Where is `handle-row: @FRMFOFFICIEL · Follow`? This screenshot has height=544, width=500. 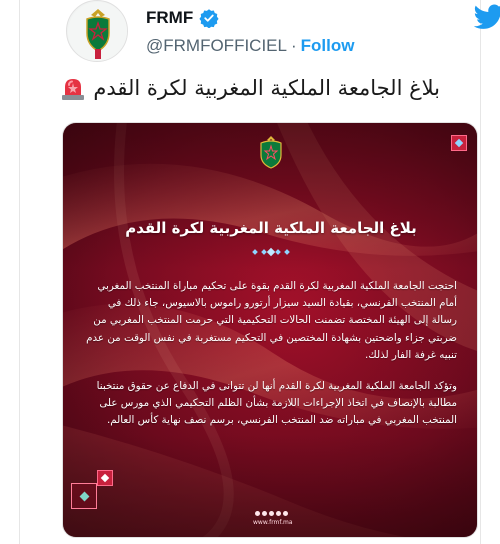
handle-row: @FRMFOFFICIEL · Follow is located at coordinates (296, 46).